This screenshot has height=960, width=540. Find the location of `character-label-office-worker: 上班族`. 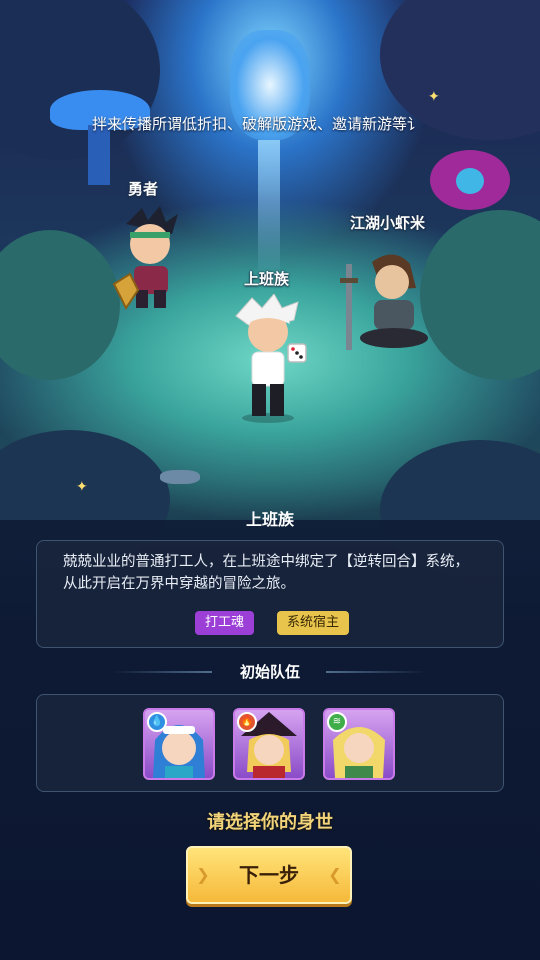

character-label-office-worker: 上班族 is located at coordinates (266, 278).